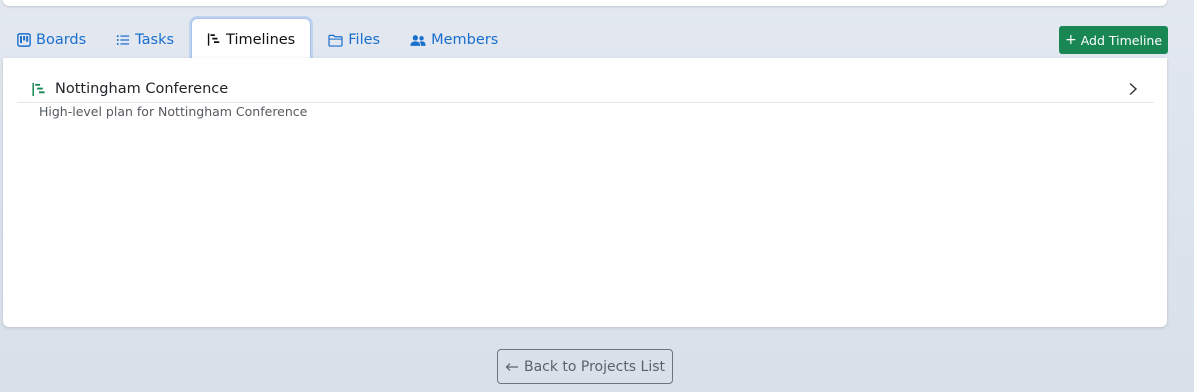 The height and width of the screenshot is (392, 1194). Describe the element at coordinates (61, 40) in the screenshot. I see `tab-boards-label: Boards` at that location.